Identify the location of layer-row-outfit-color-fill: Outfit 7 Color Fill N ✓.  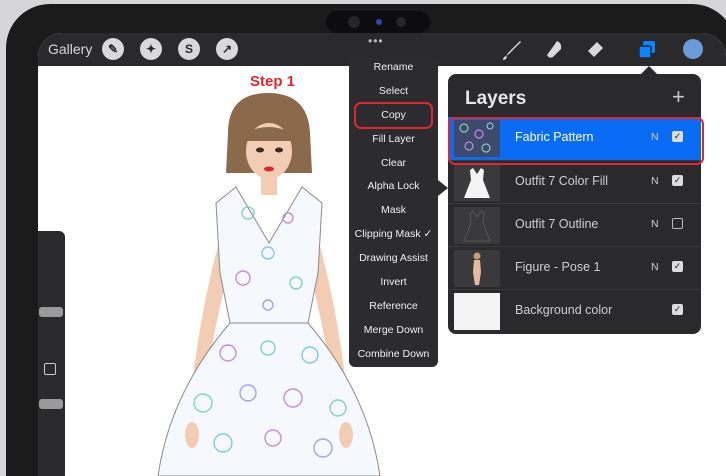
(574, 182).